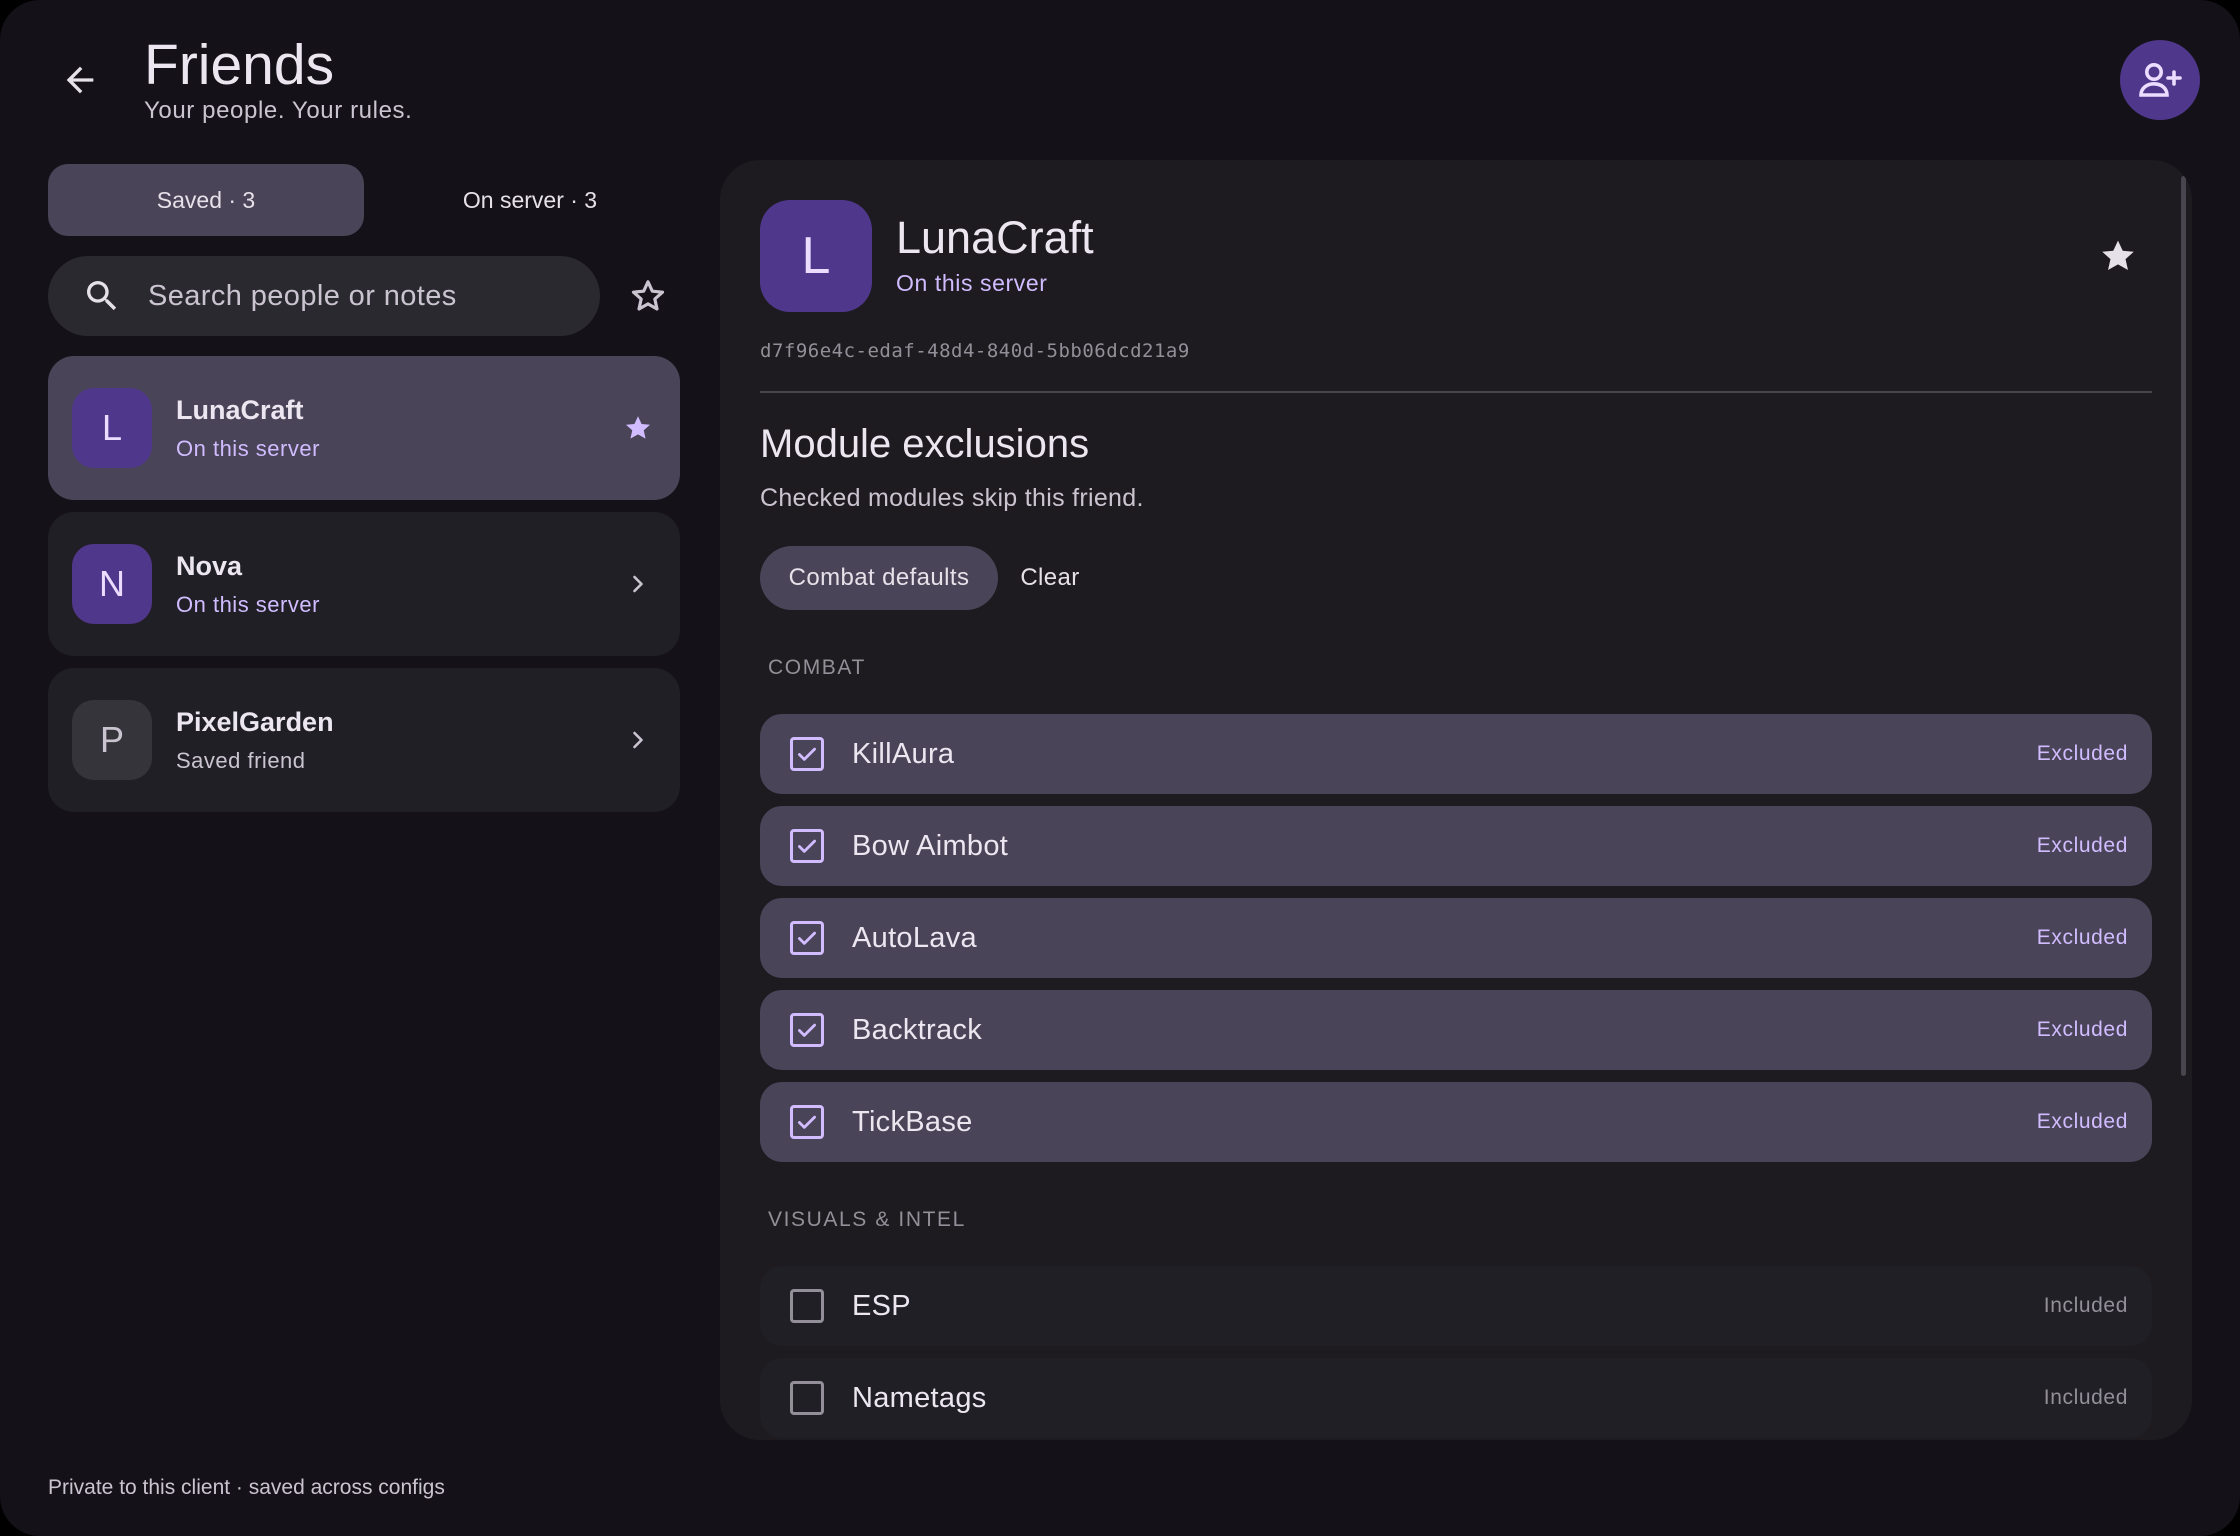  I want to click on friend-name: PixelGarden, so click(255, 721).